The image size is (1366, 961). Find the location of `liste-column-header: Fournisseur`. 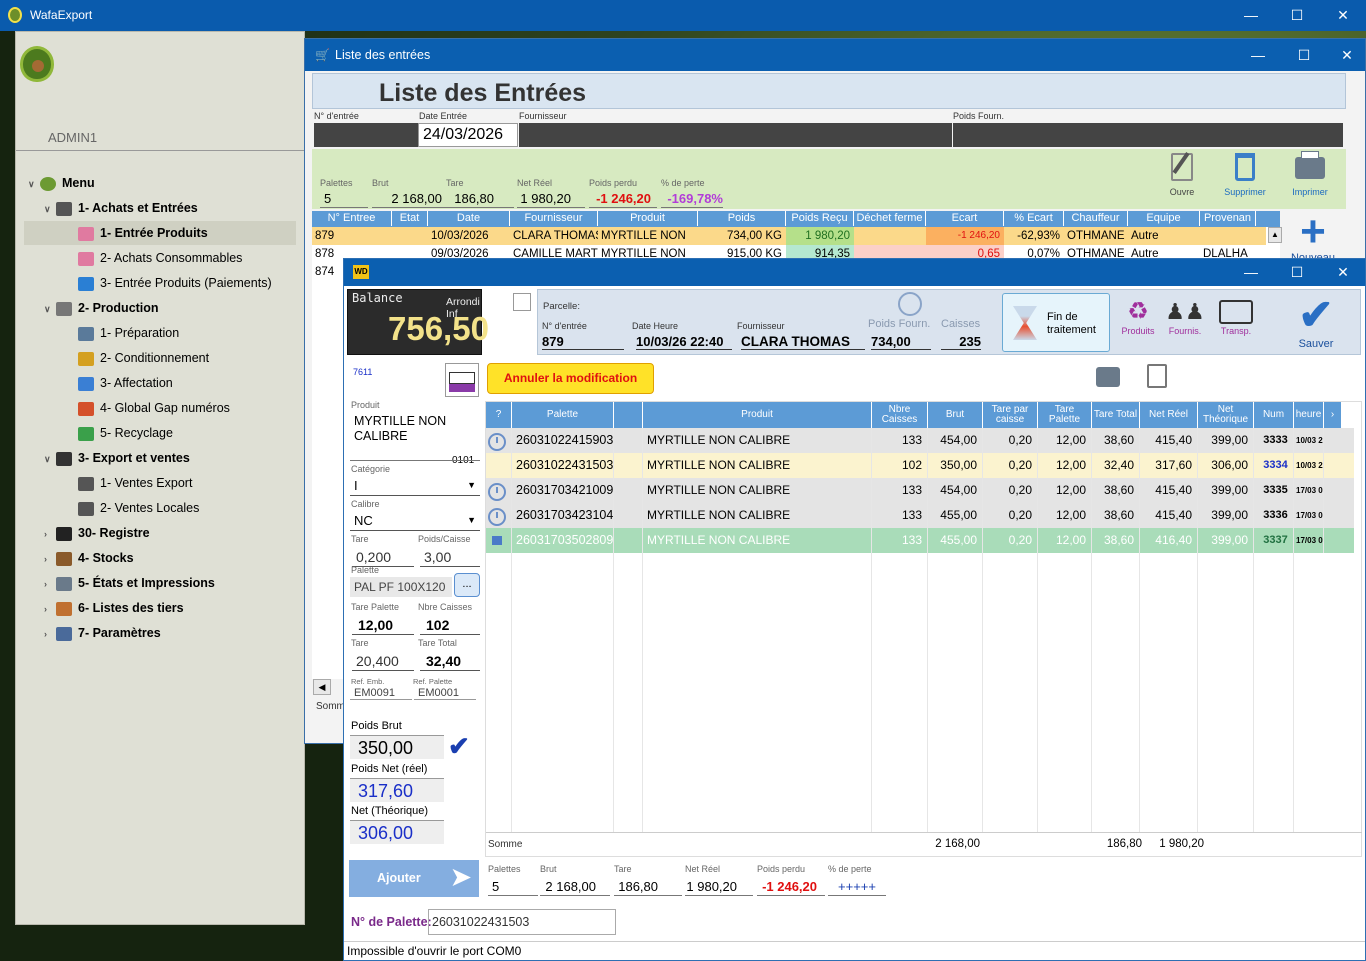

liste-column-header: Fournisseur is located at coordinates (554, 218).